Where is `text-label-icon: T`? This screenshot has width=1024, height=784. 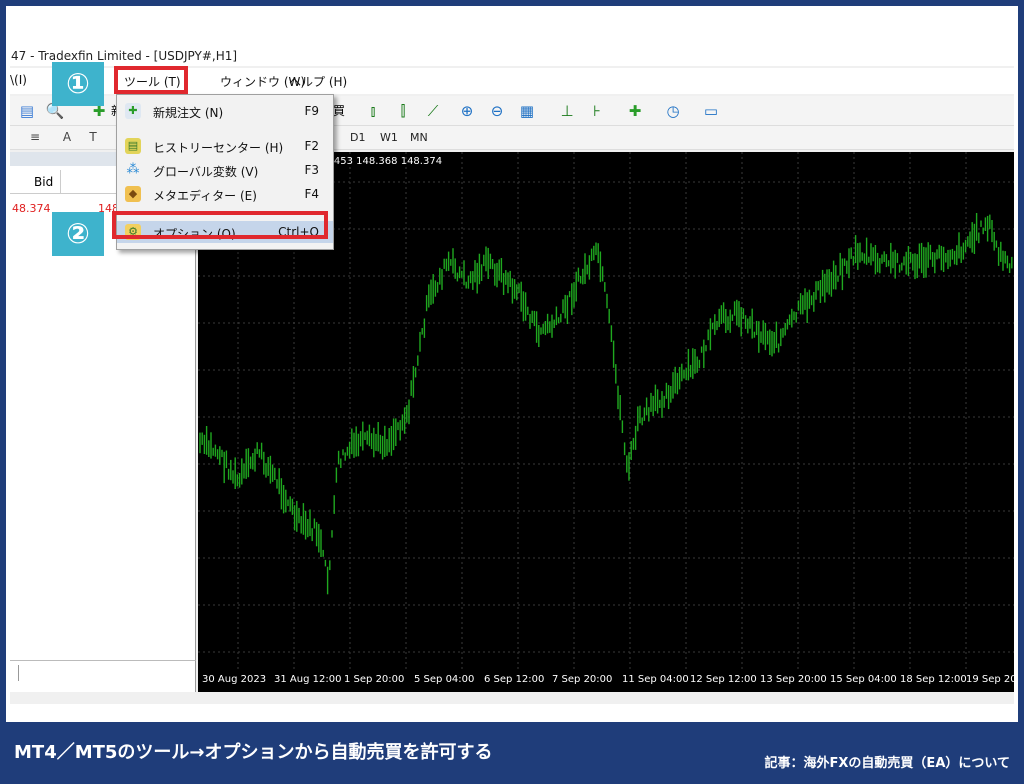
text-label-icon: T is located at coordinates (93, 137).